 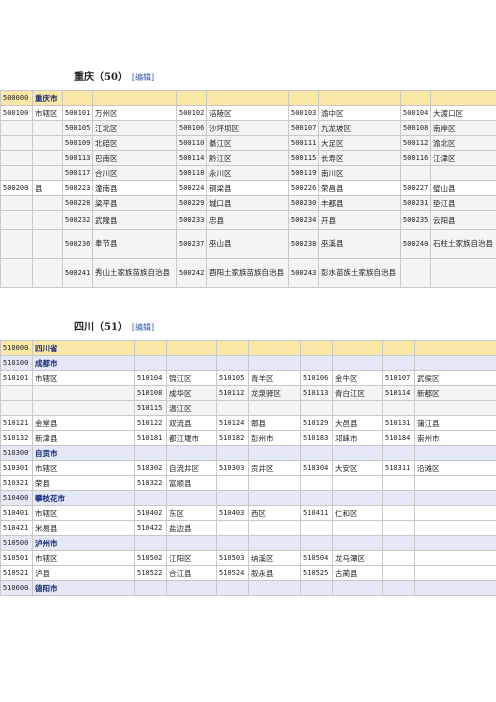 What do you see at coordinates (359, 113) in the screenshot?
I see `region-name: 渝中区` at bounding box center [359, 113].